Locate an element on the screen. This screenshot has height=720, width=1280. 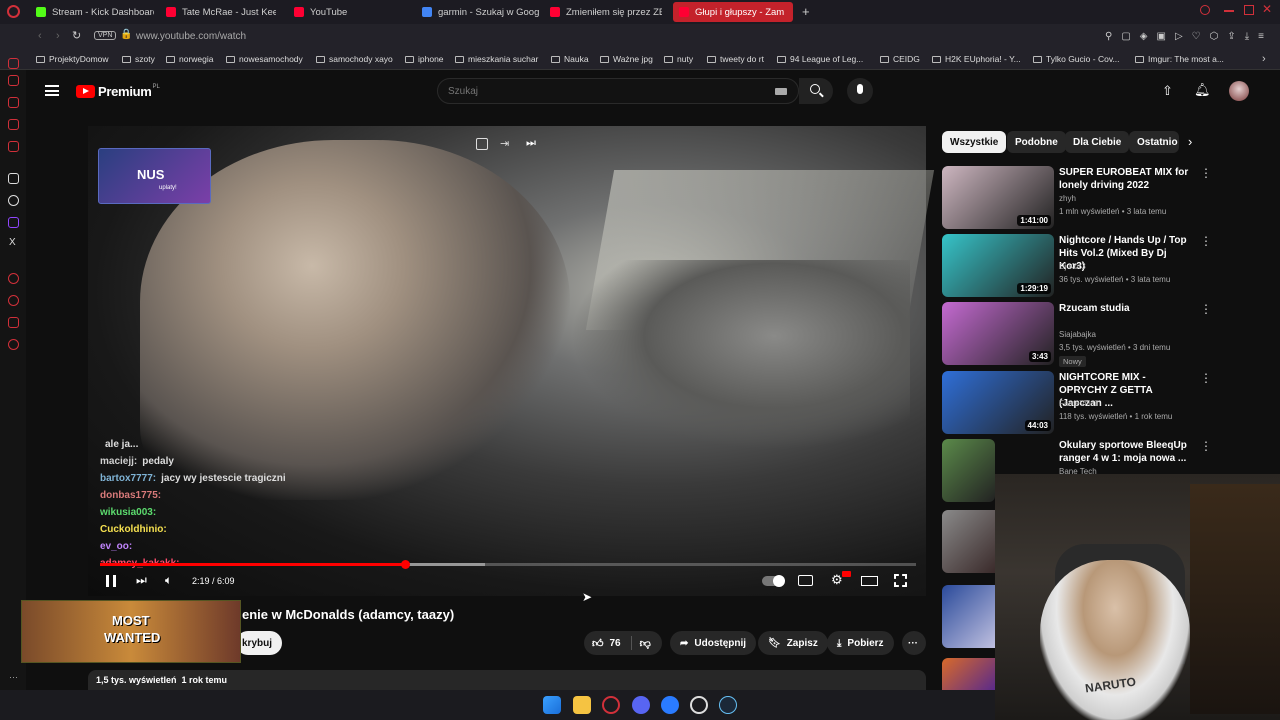
extensions-icon: ⬡ is located at coordinates (1214, 37).